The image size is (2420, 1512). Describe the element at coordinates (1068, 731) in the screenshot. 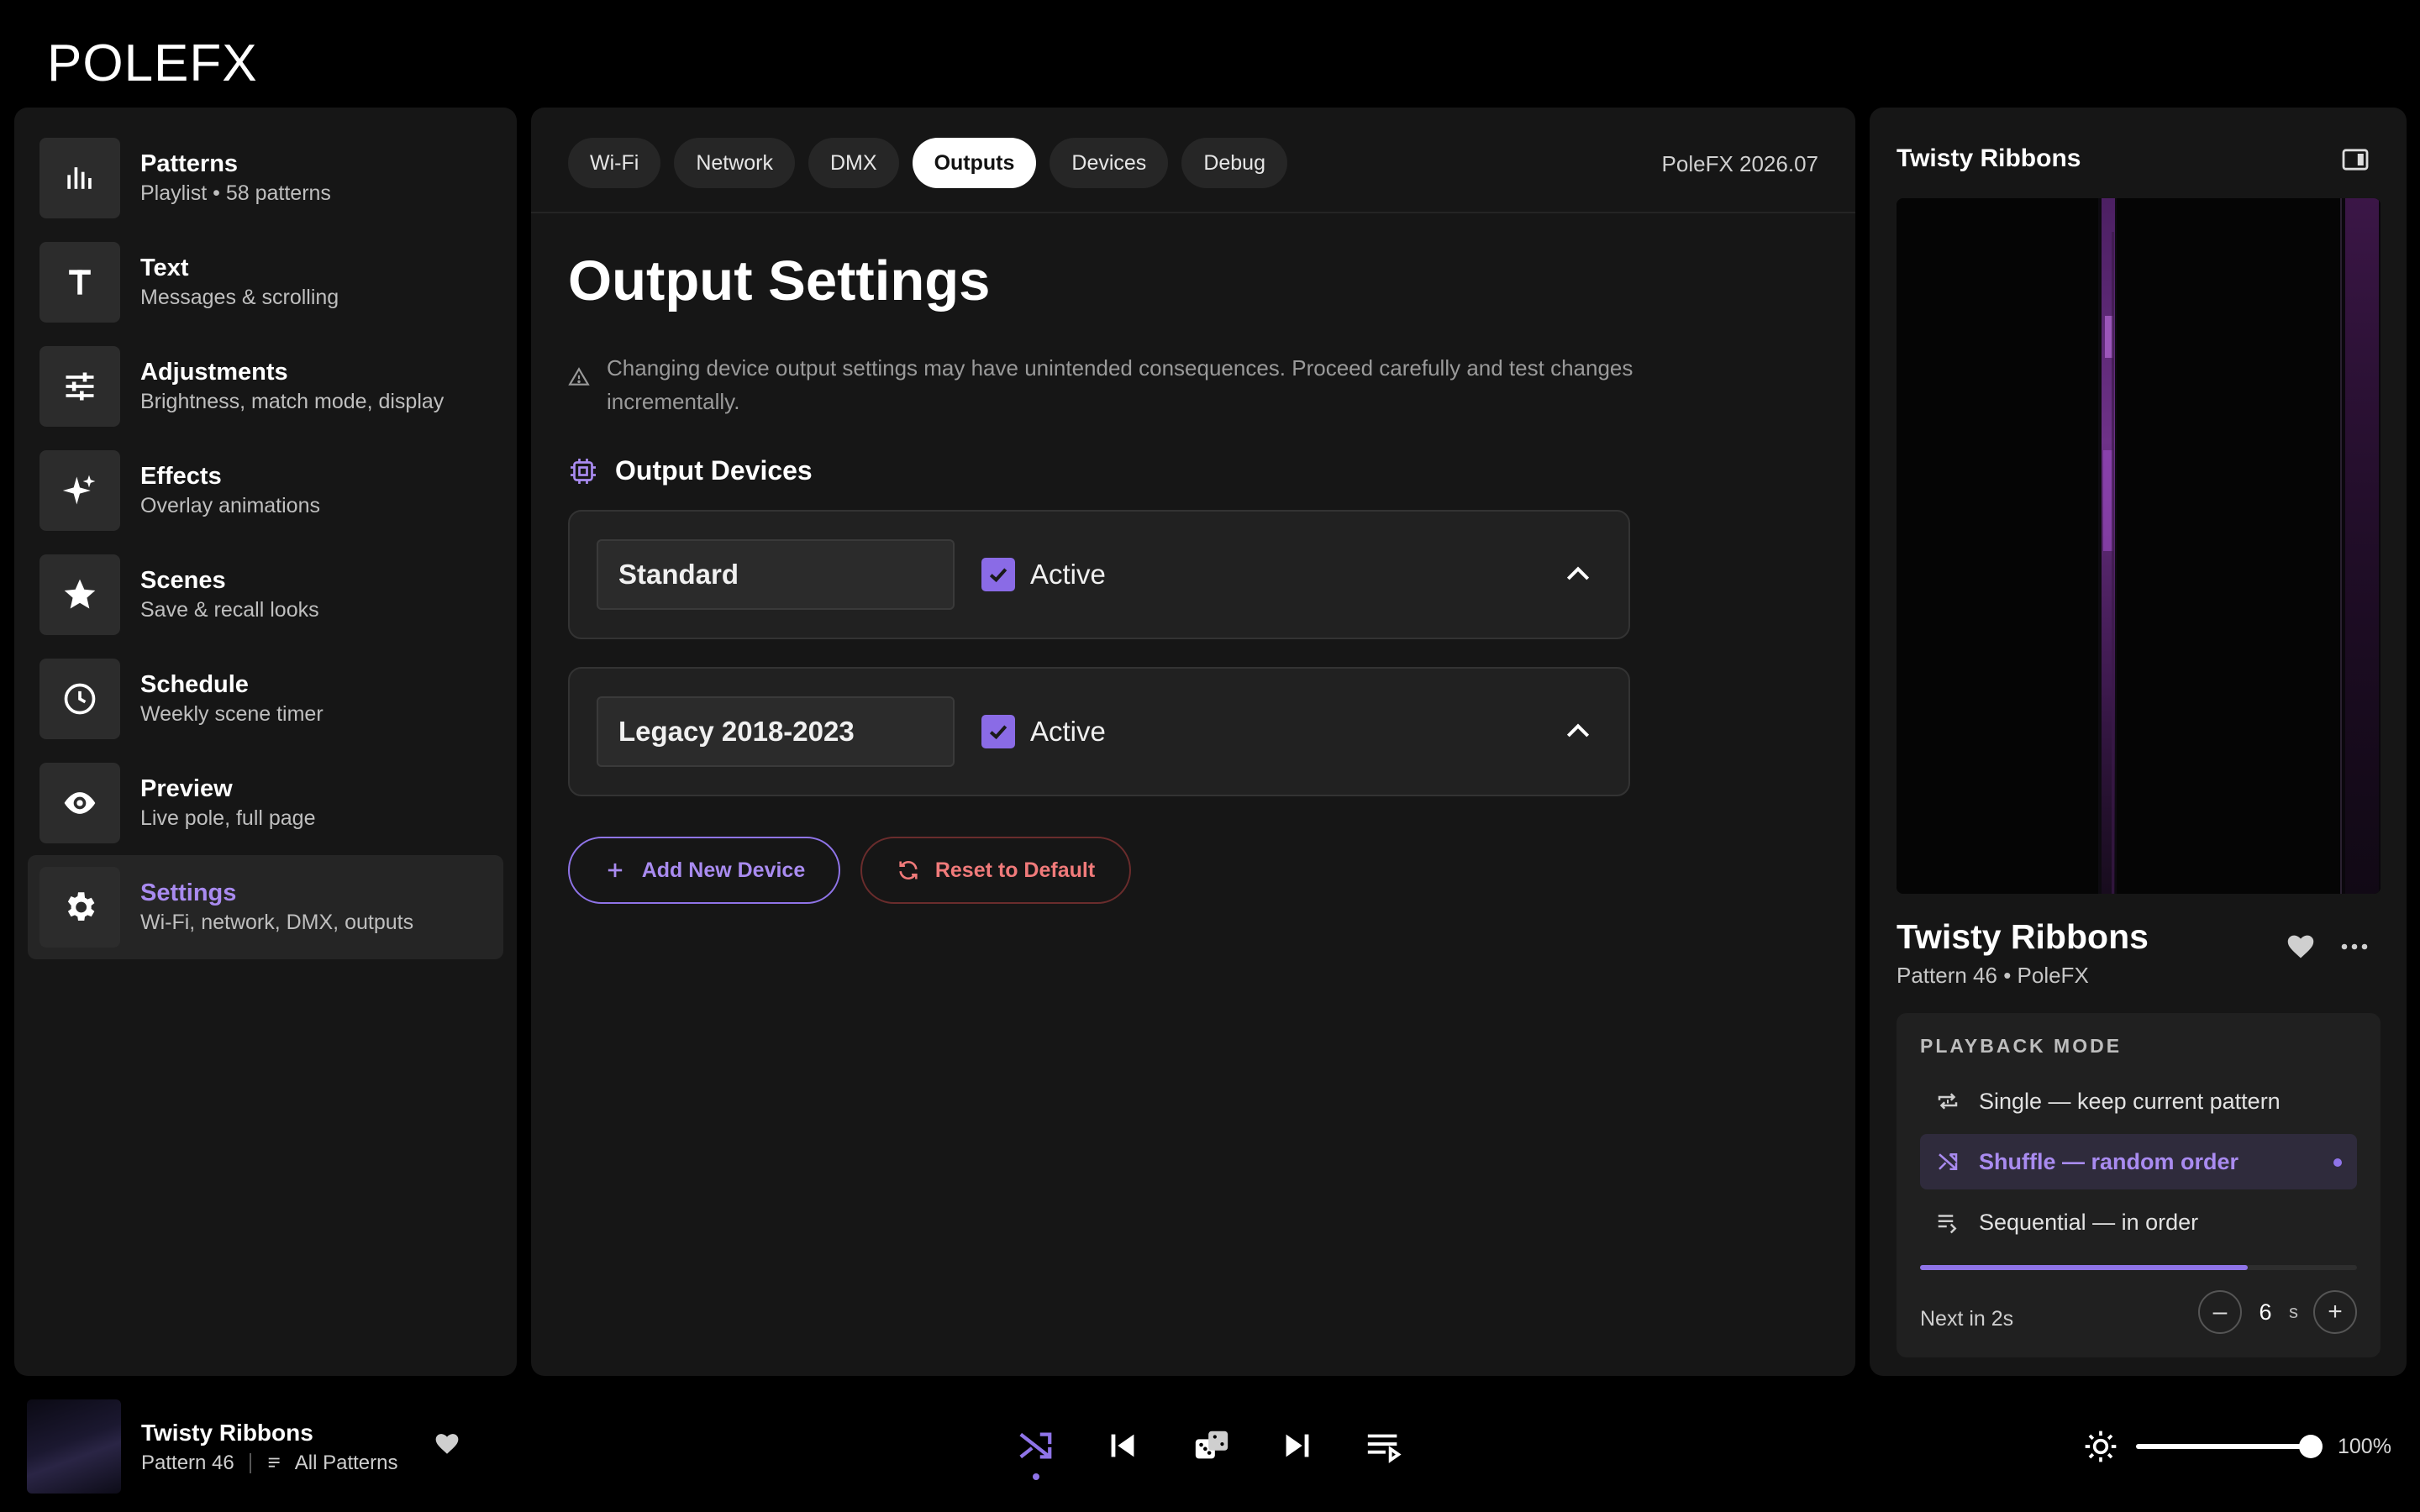

I see `active-label: Active` at that location.